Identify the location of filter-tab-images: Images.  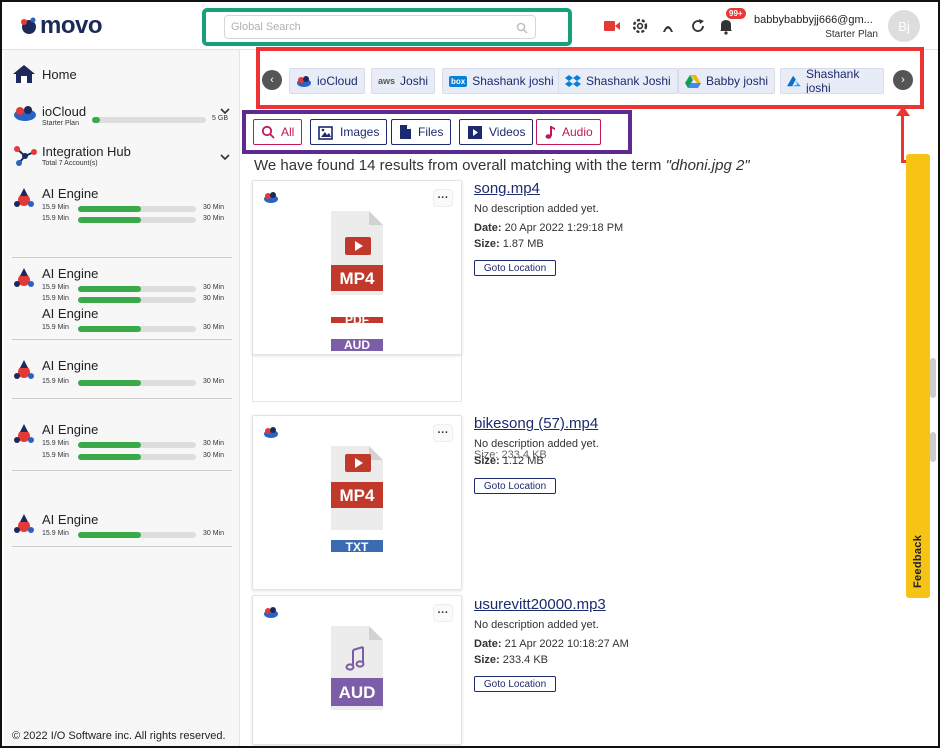
(349, 132).